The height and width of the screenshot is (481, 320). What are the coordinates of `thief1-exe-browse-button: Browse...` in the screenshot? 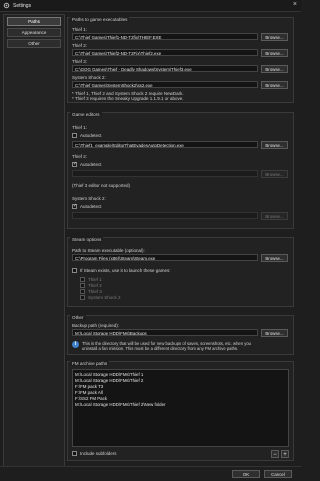 It's located at (274, 37).